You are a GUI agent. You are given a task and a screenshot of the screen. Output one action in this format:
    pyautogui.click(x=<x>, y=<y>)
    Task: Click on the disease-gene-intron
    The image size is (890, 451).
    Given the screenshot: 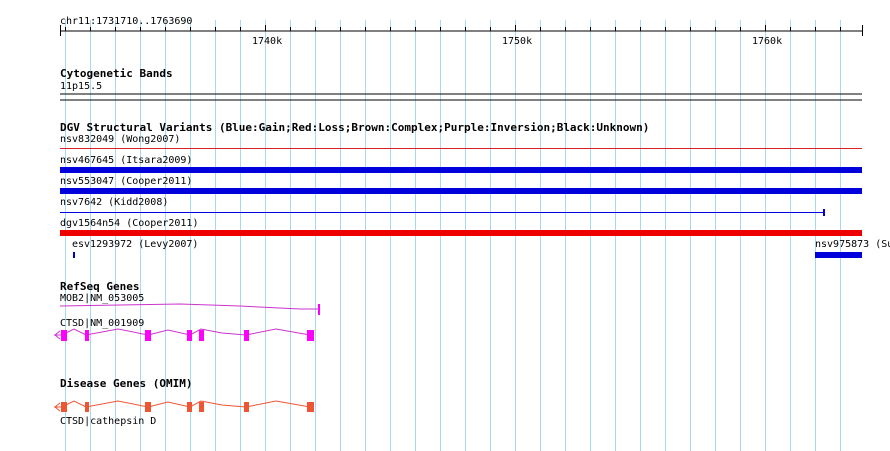 What is the action you would take?
    pyautogui.click(x=184, y=404)
    